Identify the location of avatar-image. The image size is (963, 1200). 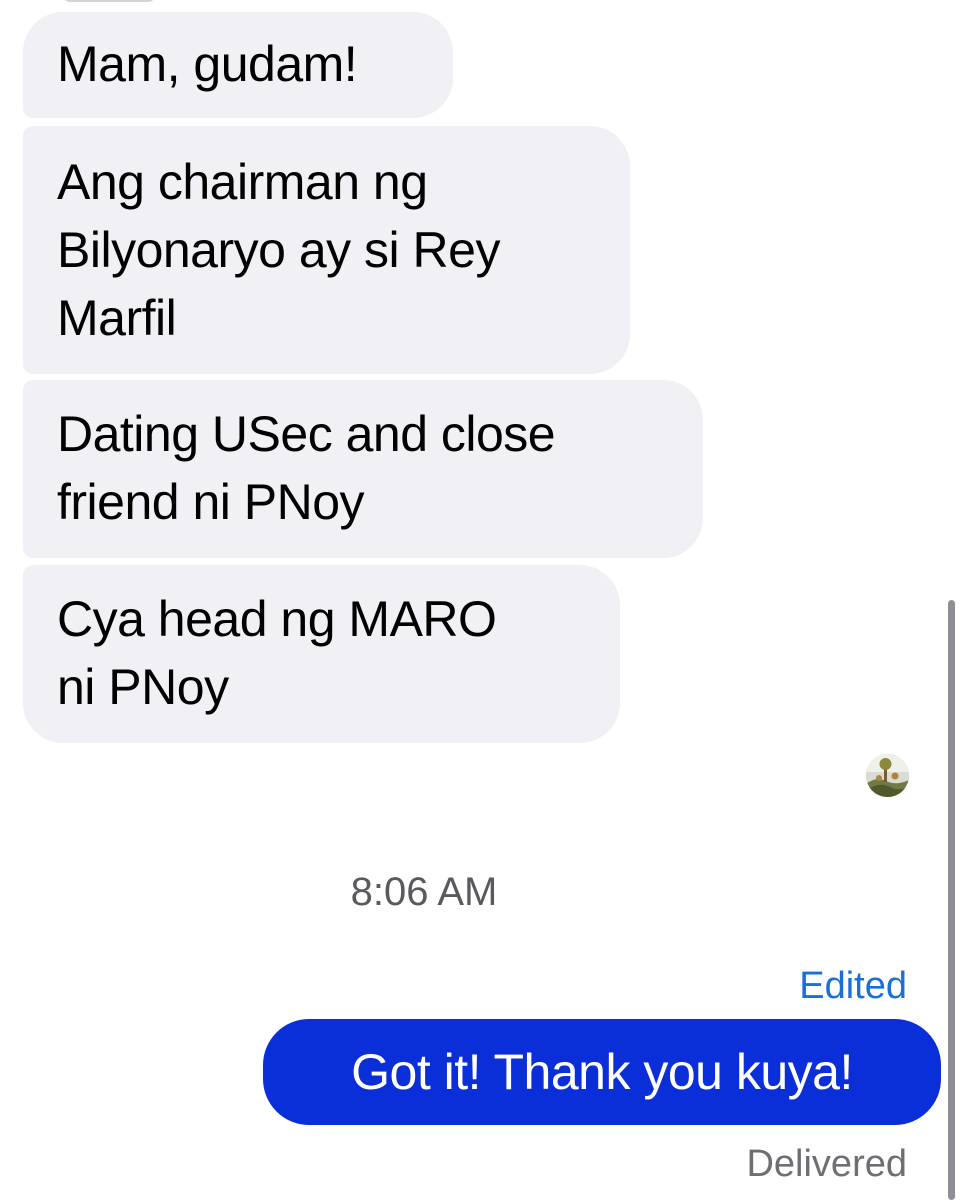
(887, 775).